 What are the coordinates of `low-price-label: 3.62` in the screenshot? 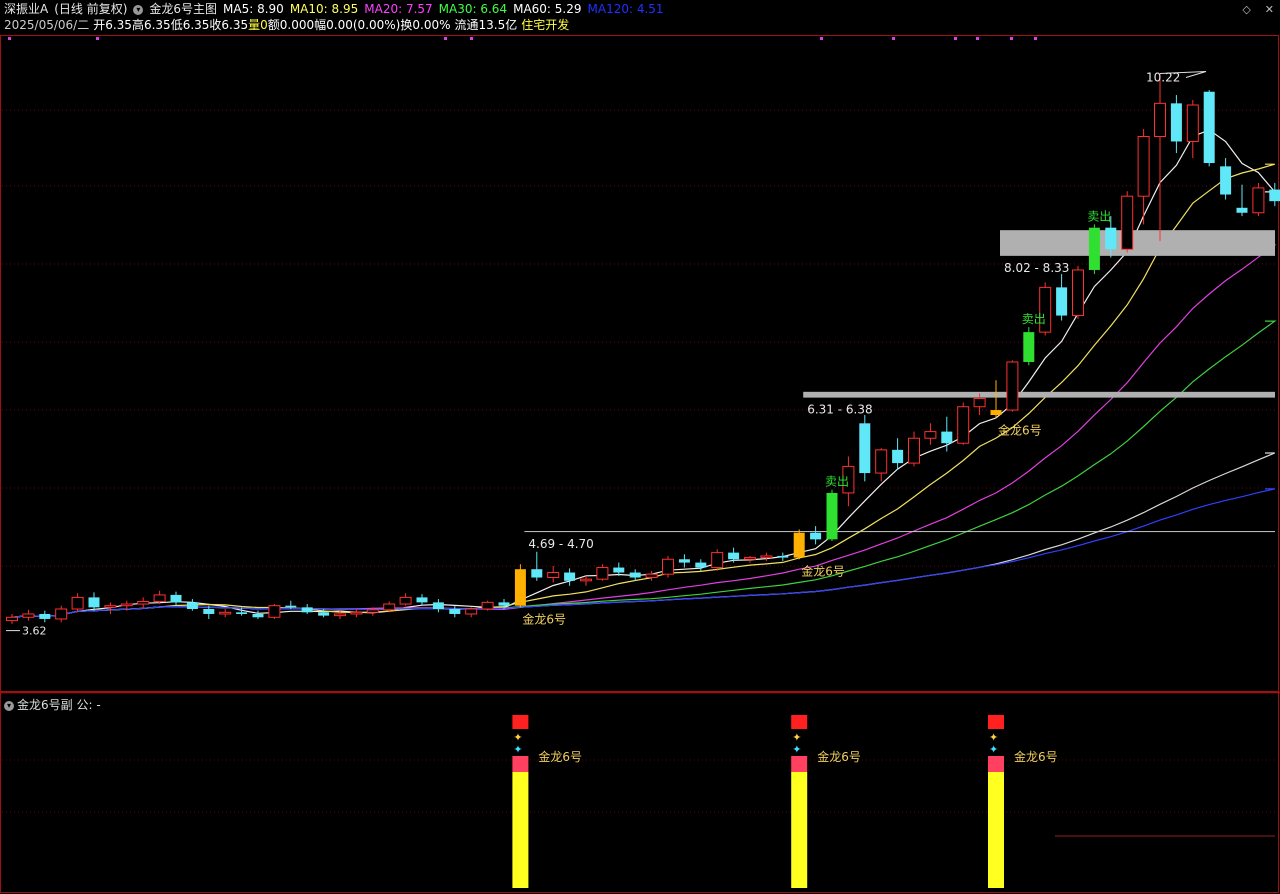 It's located at (34, 631).